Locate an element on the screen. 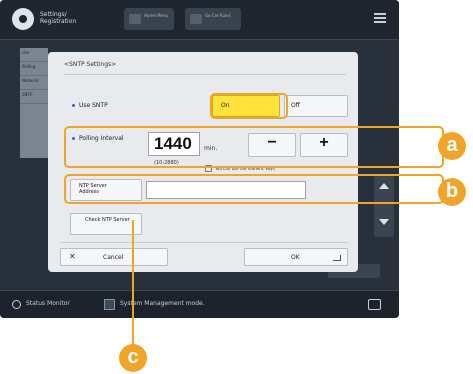 The height and width of the screenshot is (374, 473). cancel-button: ✕ Cancel is located at coordinates (114, 257).